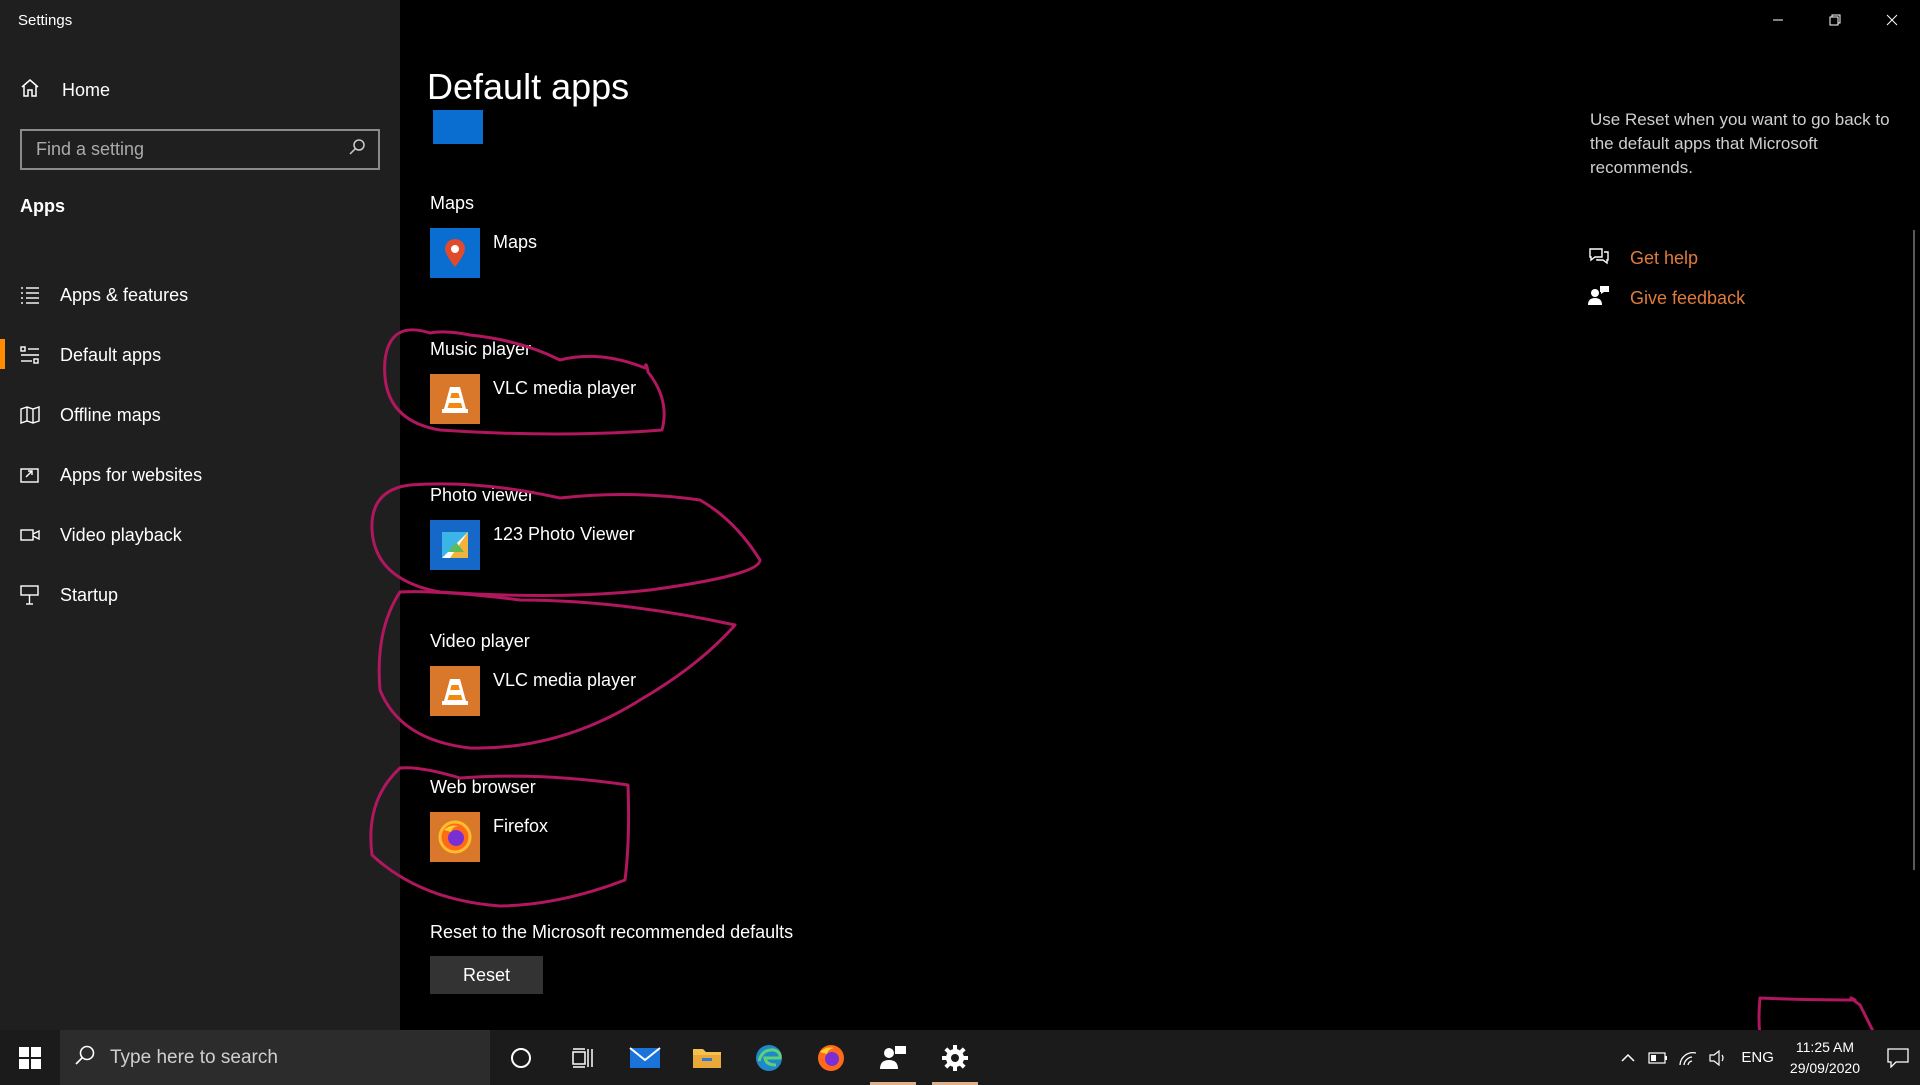  What do you see at coordinates (30, 295) in the screenshot?
I see `list-icon` at bounding box center [30, 295].